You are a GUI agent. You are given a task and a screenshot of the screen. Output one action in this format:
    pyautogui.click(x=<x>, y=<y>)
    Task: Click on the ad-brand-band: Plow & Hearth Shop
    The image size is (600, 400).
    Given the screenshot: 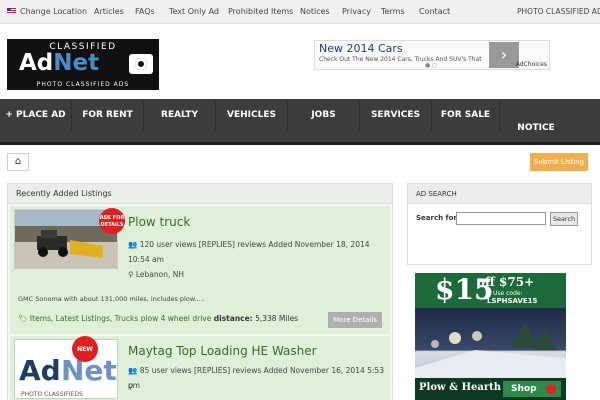 What is the action you would take?
    pyautogui.click(x=490, y=389)
    